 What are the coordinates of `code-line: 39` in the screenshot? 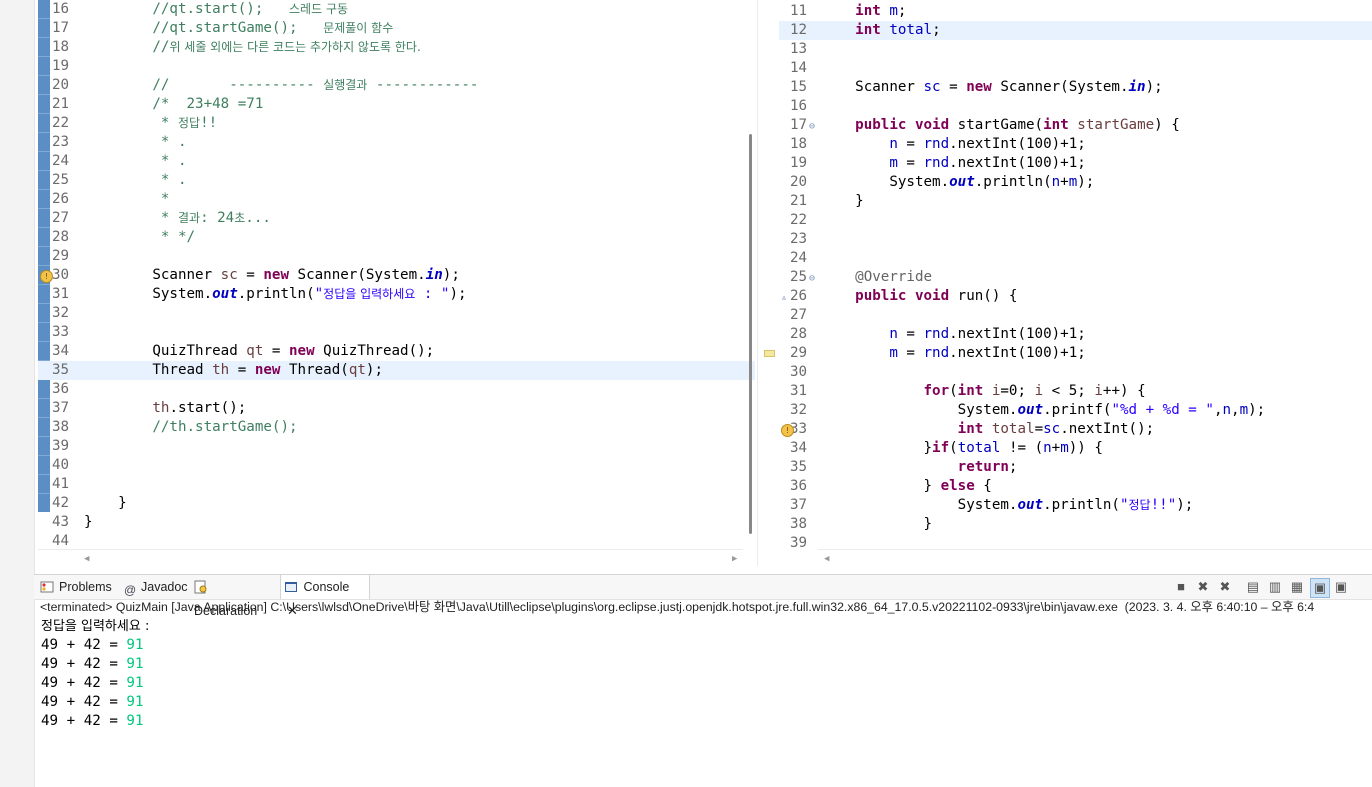 It's located at (396, 446).